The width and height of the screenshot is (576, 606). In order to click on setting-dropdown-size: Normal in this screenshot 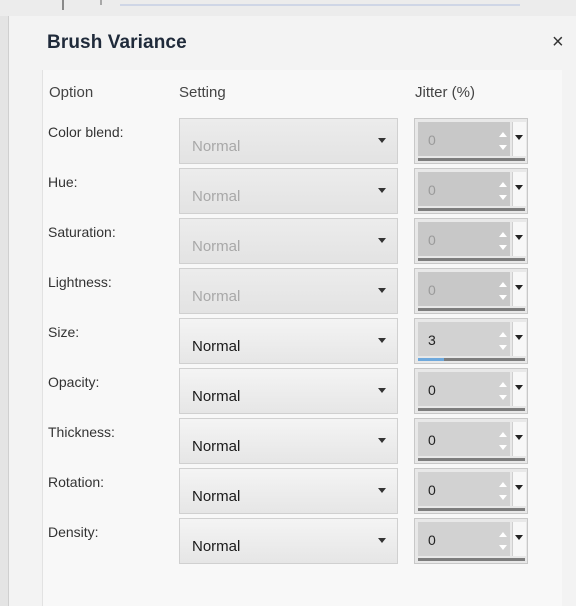, I will do `click(288, 341)`.